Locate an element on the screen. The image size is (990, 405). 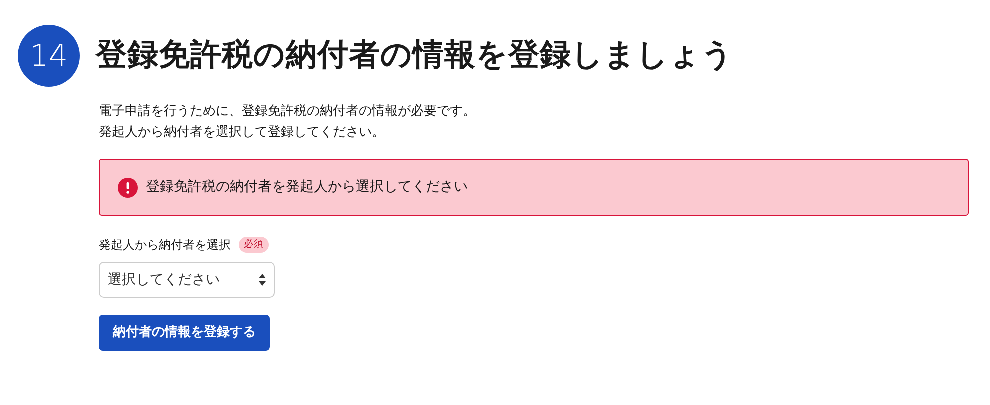
description-text: 電子申請を行うために、登録免許税の納付者の情報が必要です。 is located at coordinates (288, 112).